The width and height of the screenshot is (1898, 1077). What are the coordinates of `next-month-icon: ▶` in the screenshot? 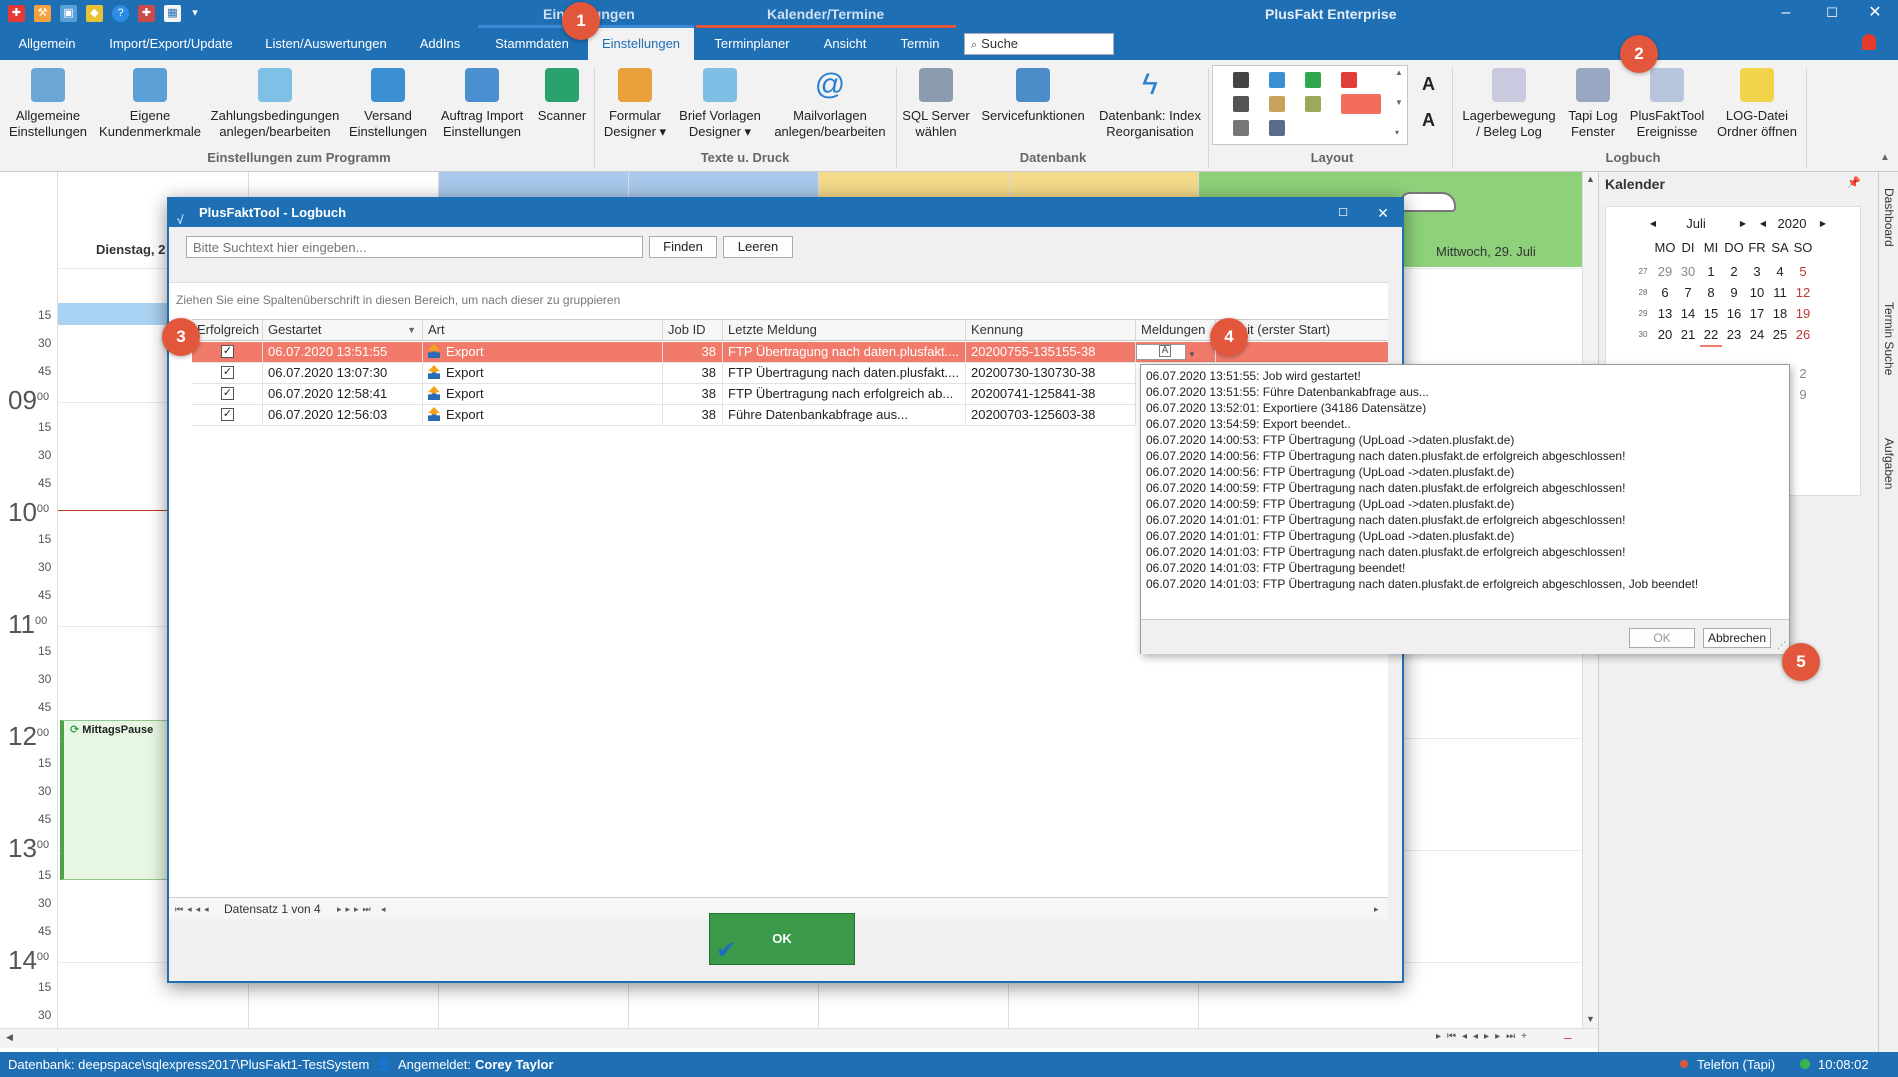 It's located at (1743, 223).